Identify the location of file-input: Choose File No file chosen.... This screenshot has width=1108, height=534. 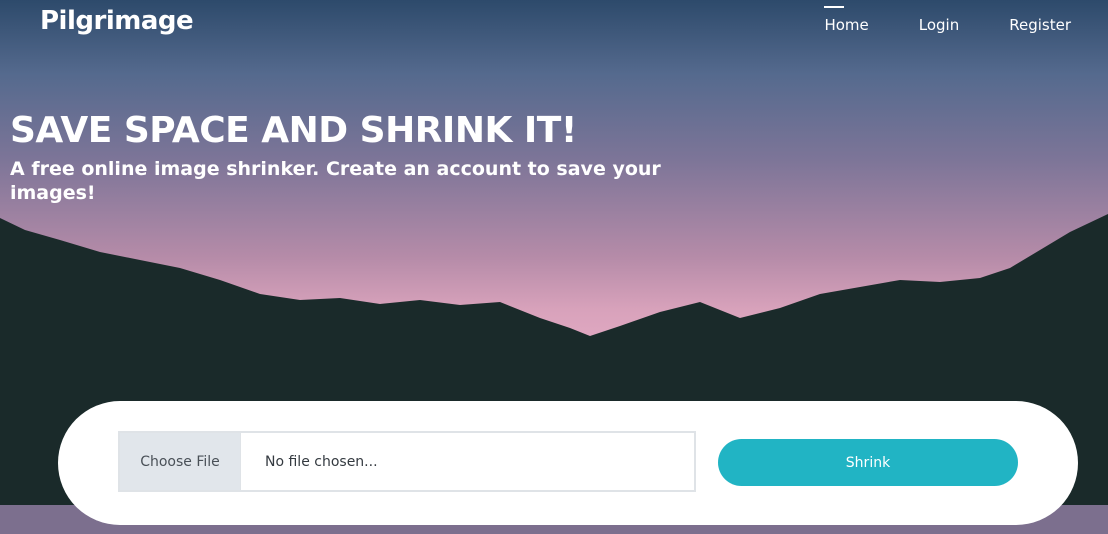
(407, 461).